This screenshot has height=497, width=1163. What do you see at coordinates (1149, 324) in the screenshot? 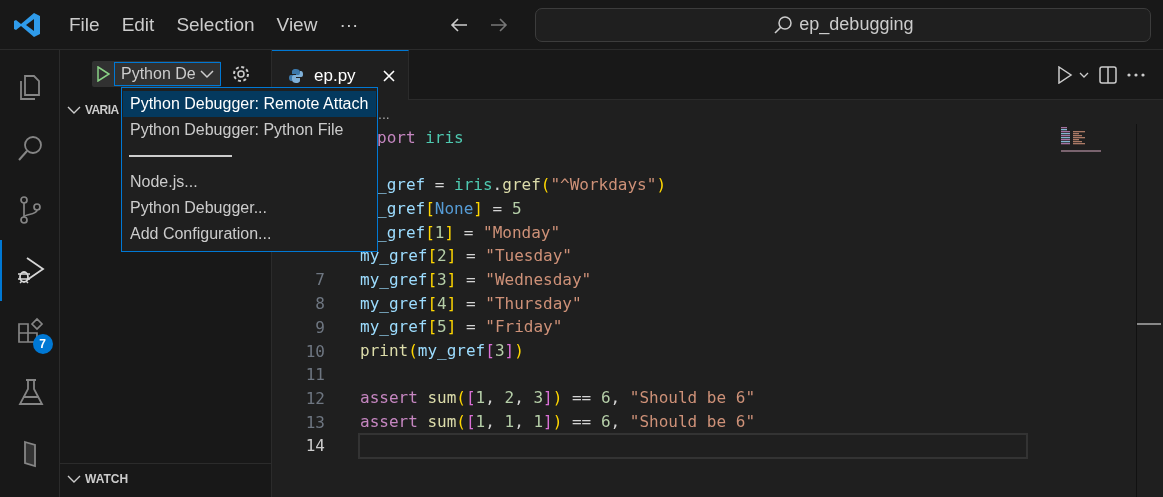
I see `scroll-position-icon` at bounding box center [1149, 324].